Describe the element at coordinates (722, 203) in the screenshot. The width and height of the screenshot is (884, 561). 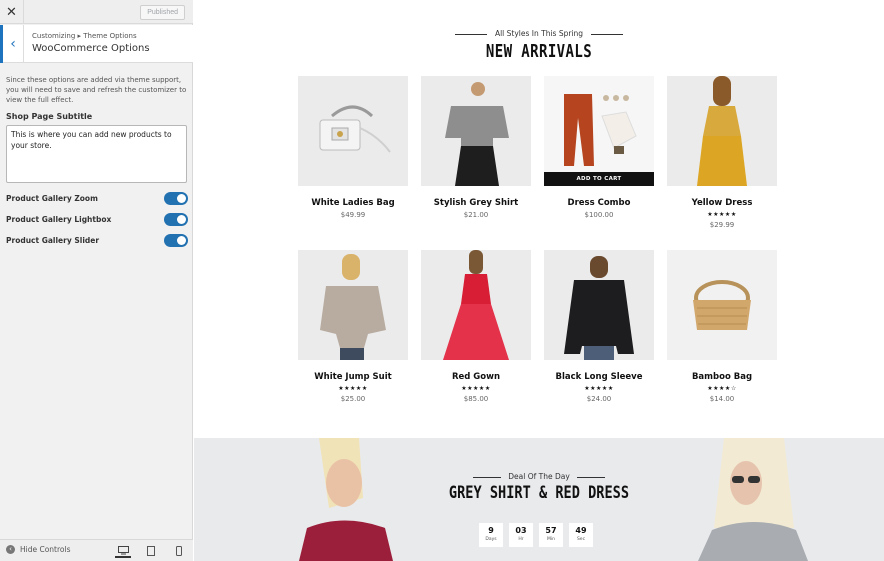
I see `product-name: Yellow Dress` at that location.